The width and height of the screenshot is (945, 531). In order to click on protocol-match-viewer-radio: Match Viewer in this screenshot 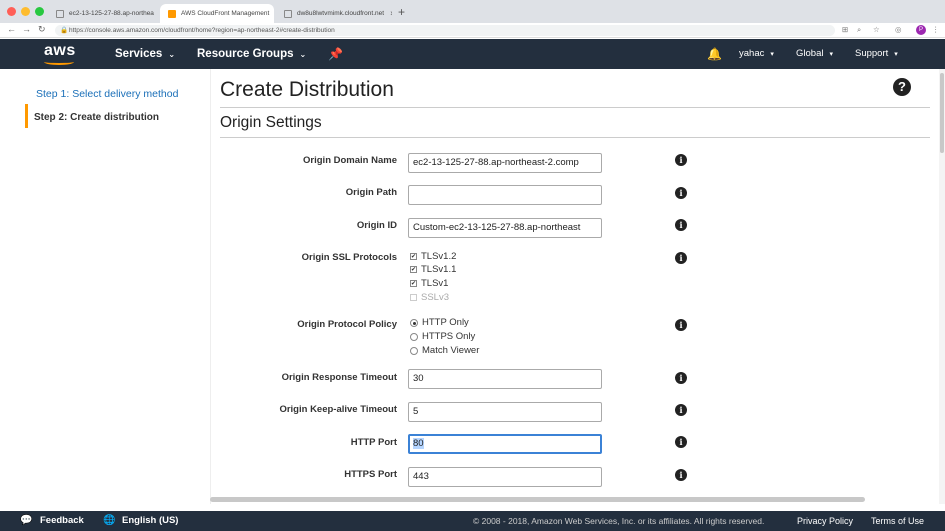, I will do `click(444, 350)`.